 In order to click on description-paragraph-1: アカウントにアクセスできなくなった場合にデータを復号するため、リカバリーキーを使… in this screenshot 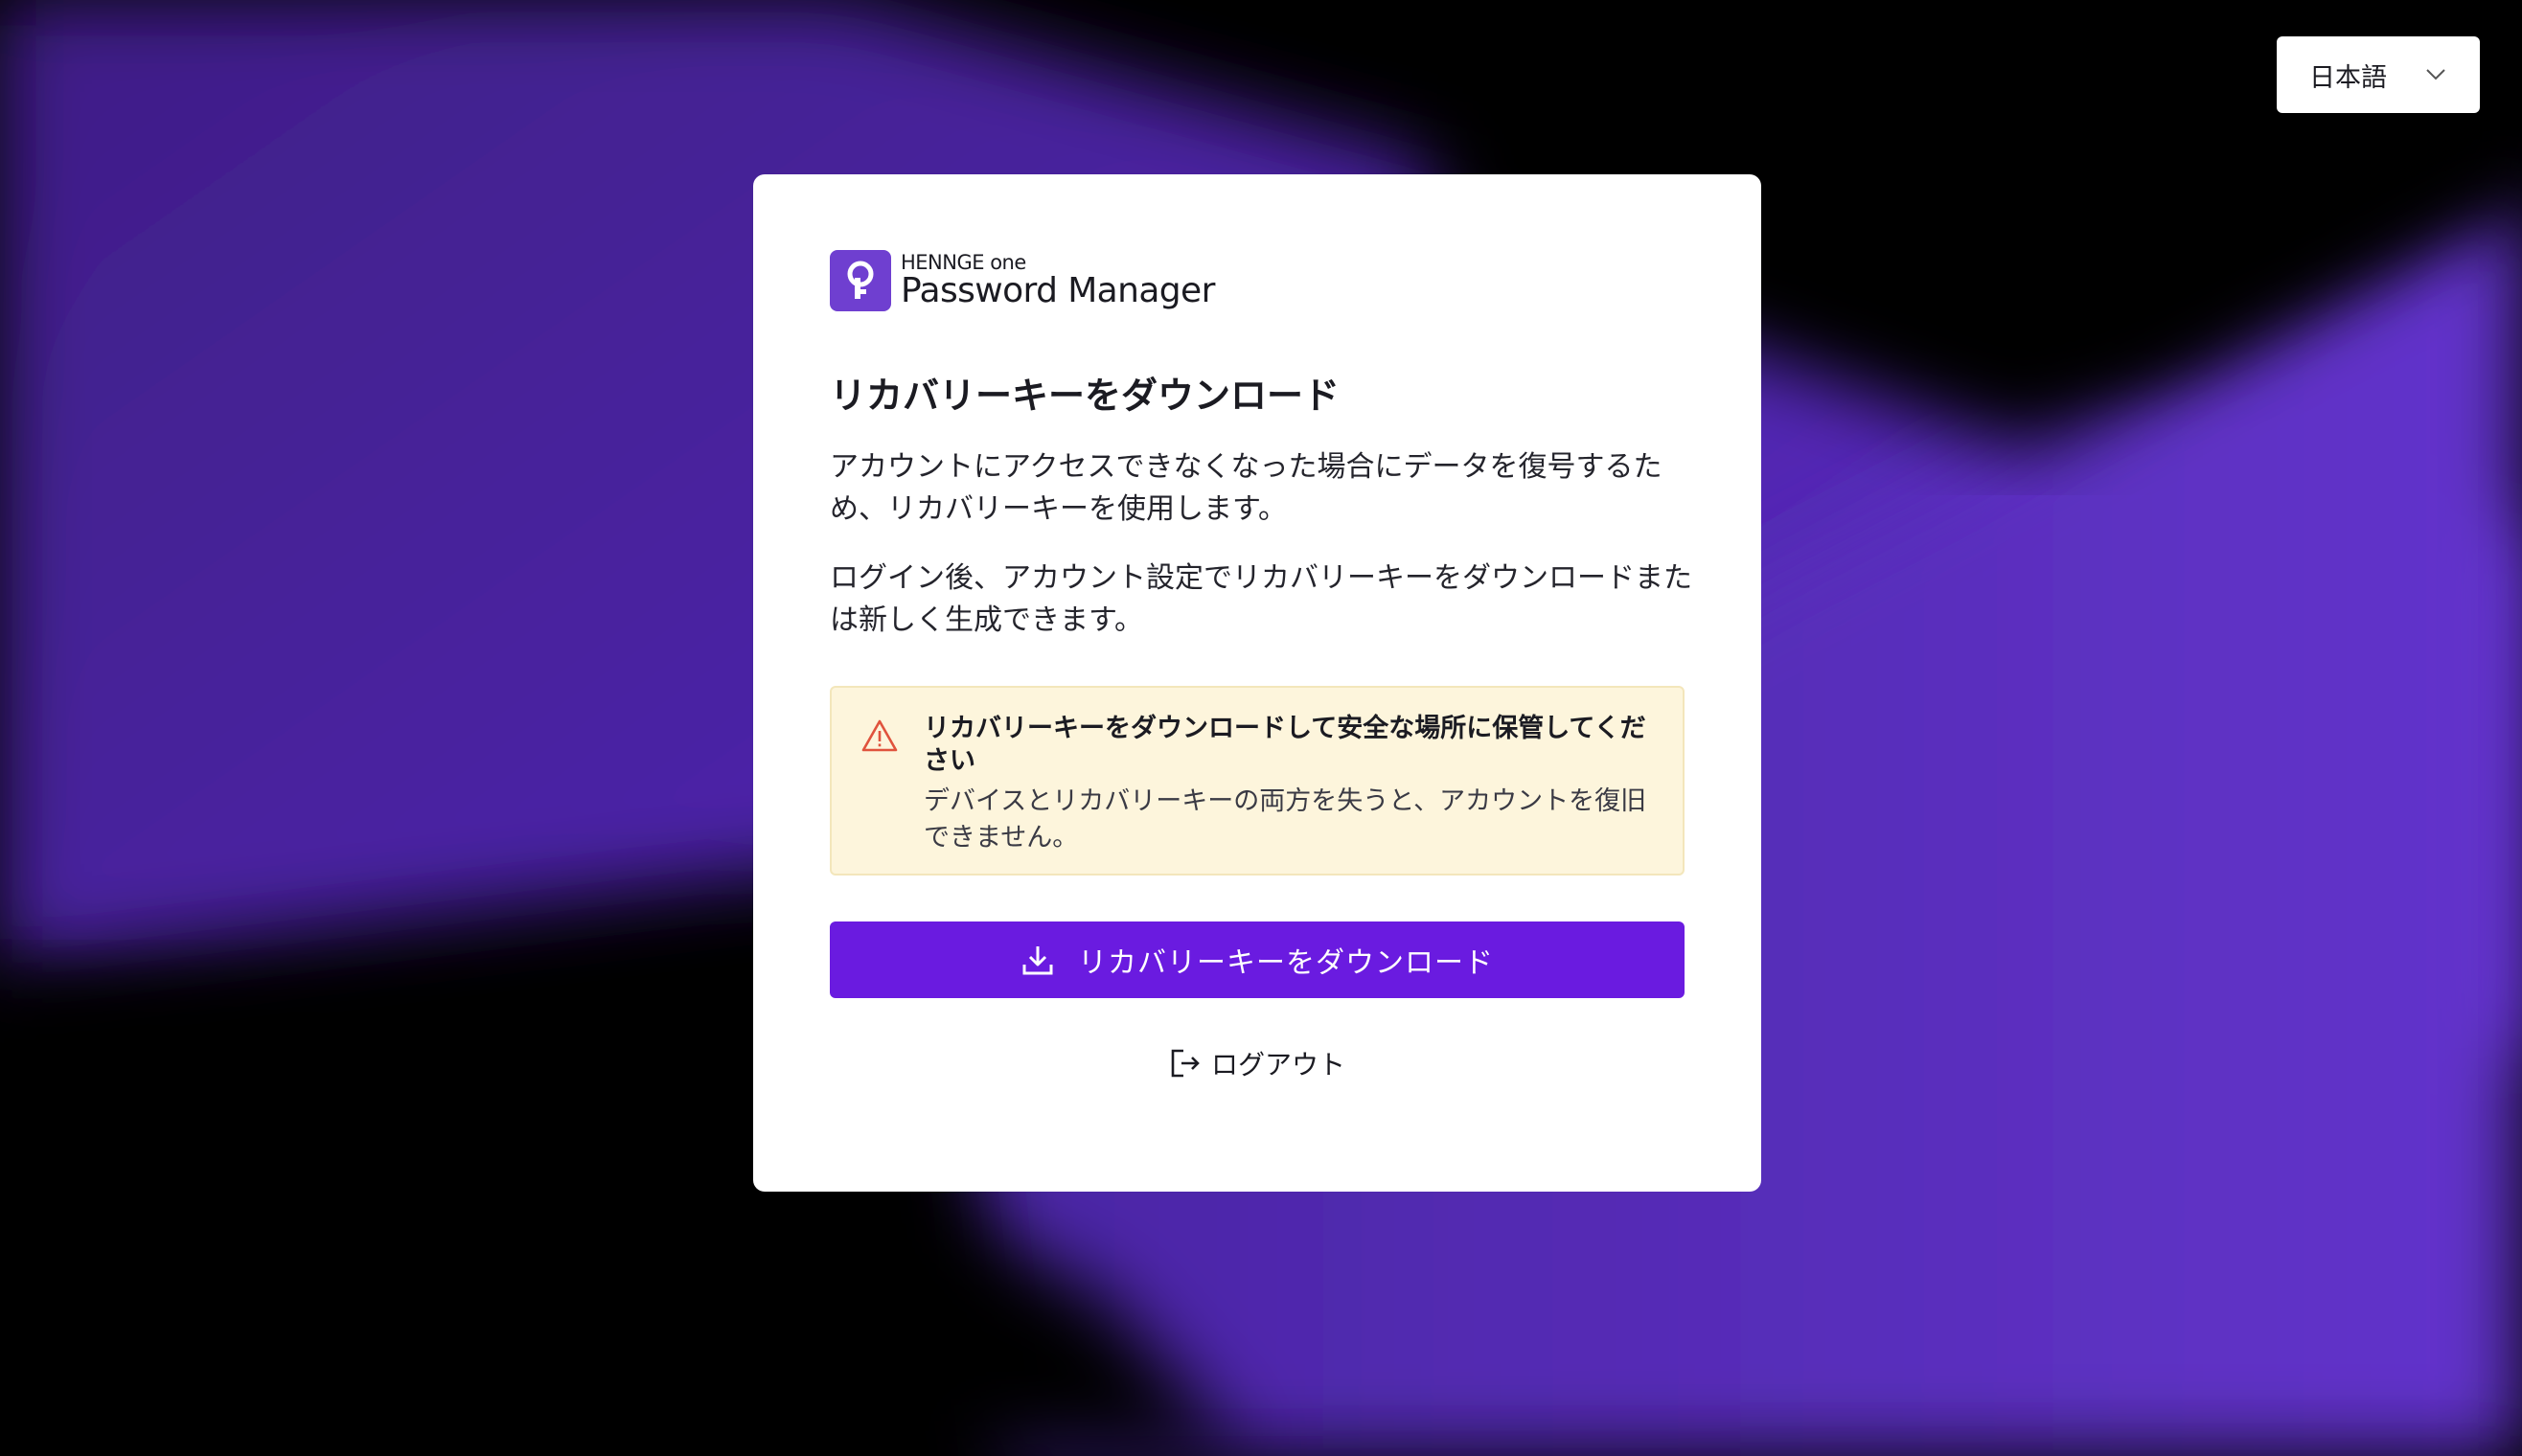, I will do `click(1246, 488)`.